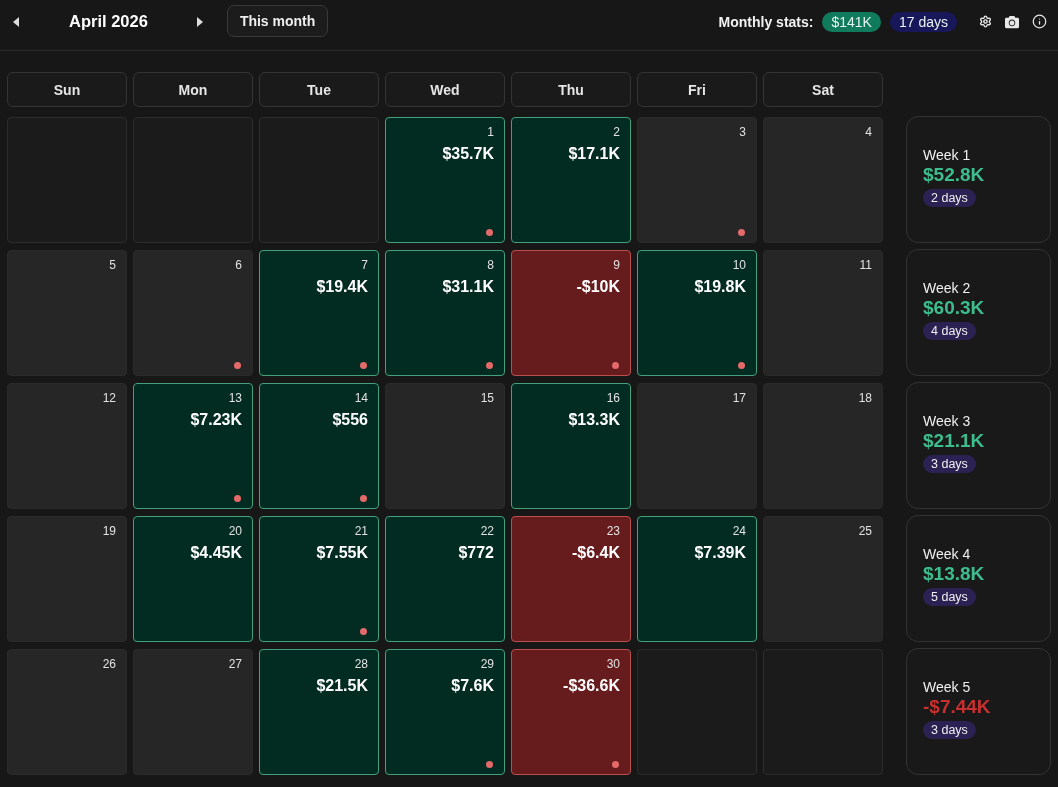  What do you see at coordinates (571, 445) in the screenshot?
I see `day-cell: 16 $13.3K` at bounding box center [571, 445].